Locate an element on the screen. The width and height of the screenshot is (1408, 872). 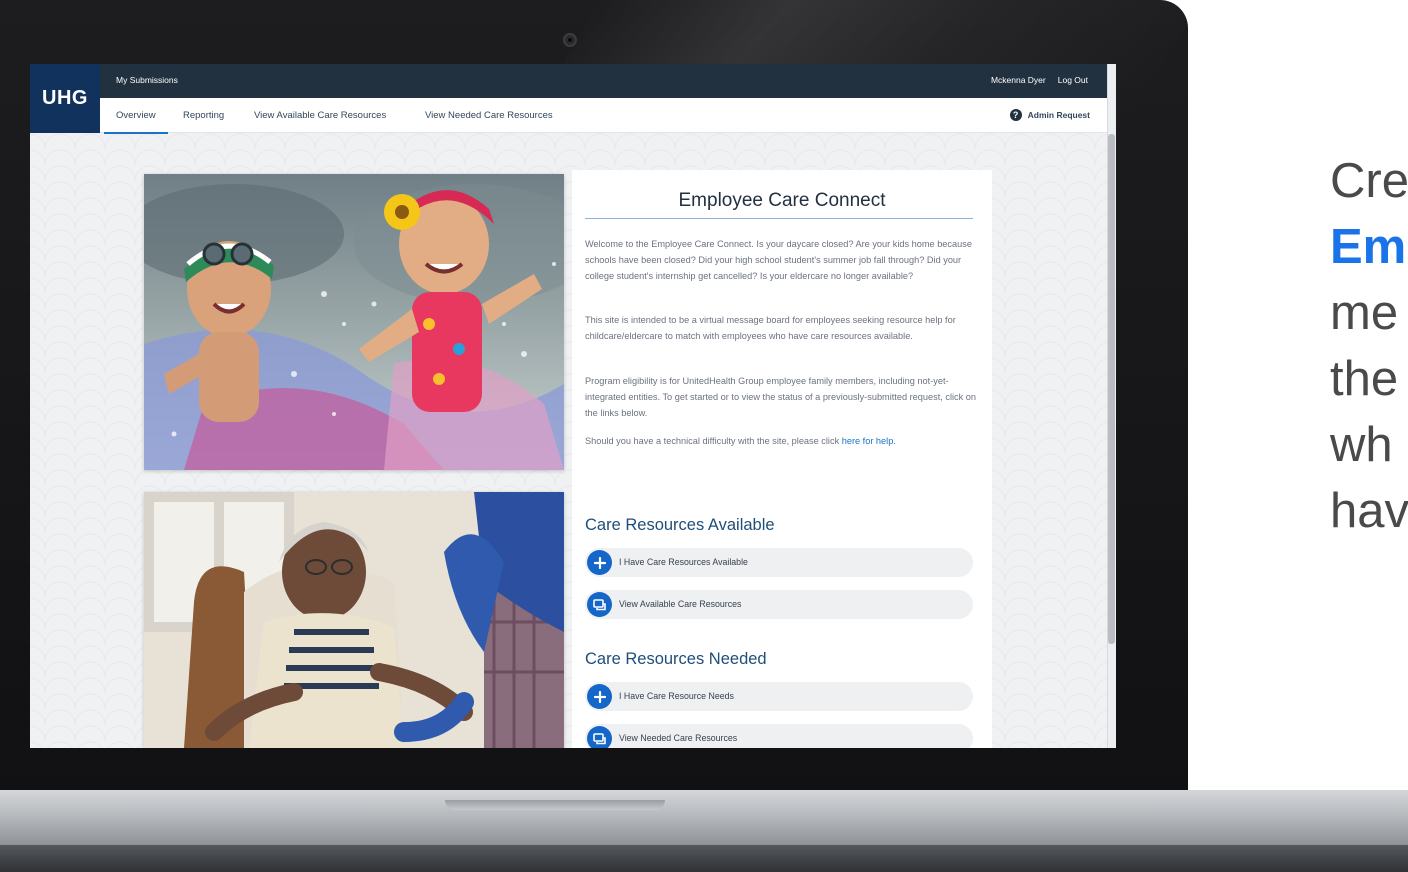
caption-line-5: wh is located at coordinates (1361, 445).